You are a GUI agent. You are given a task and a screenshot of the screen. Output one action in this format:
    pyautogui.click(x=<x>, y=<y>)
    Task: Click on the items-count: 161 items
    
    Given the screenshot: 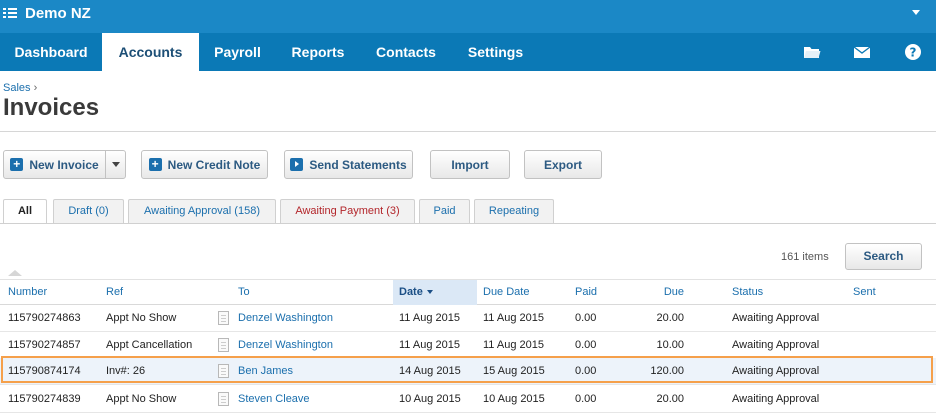 What is the action you would take?
    pyautogui.click(x=805, y=257)
    